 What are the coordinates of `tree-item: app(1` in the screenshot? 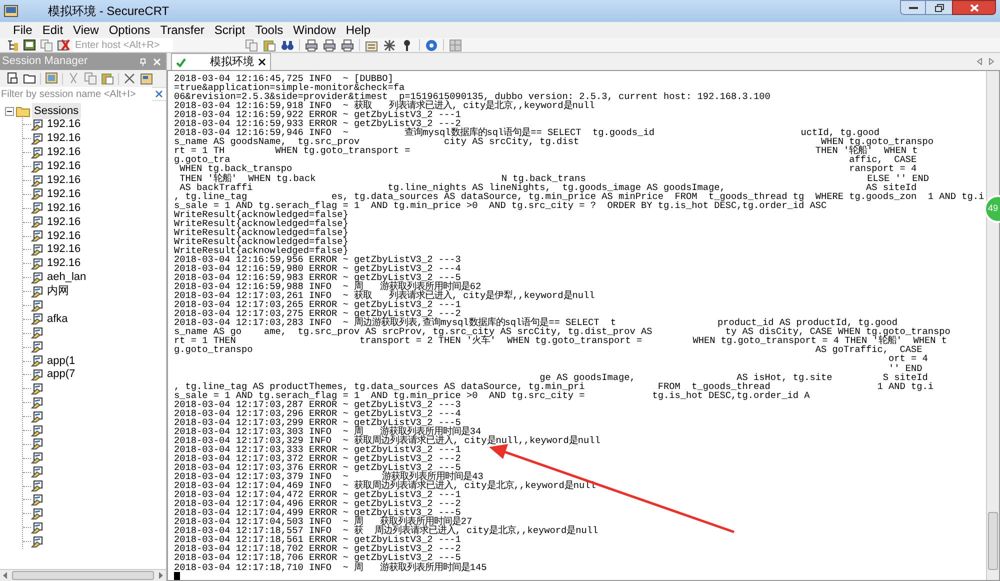 It's located at (61, 361).